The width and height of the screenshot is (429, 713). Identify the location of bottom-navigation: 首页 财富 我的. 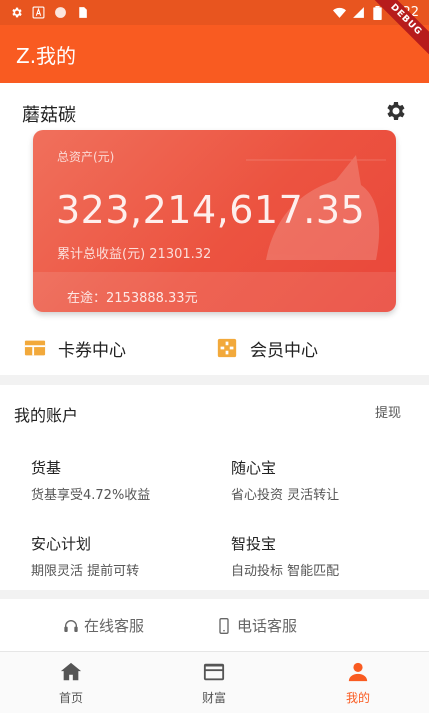
(214, 682).